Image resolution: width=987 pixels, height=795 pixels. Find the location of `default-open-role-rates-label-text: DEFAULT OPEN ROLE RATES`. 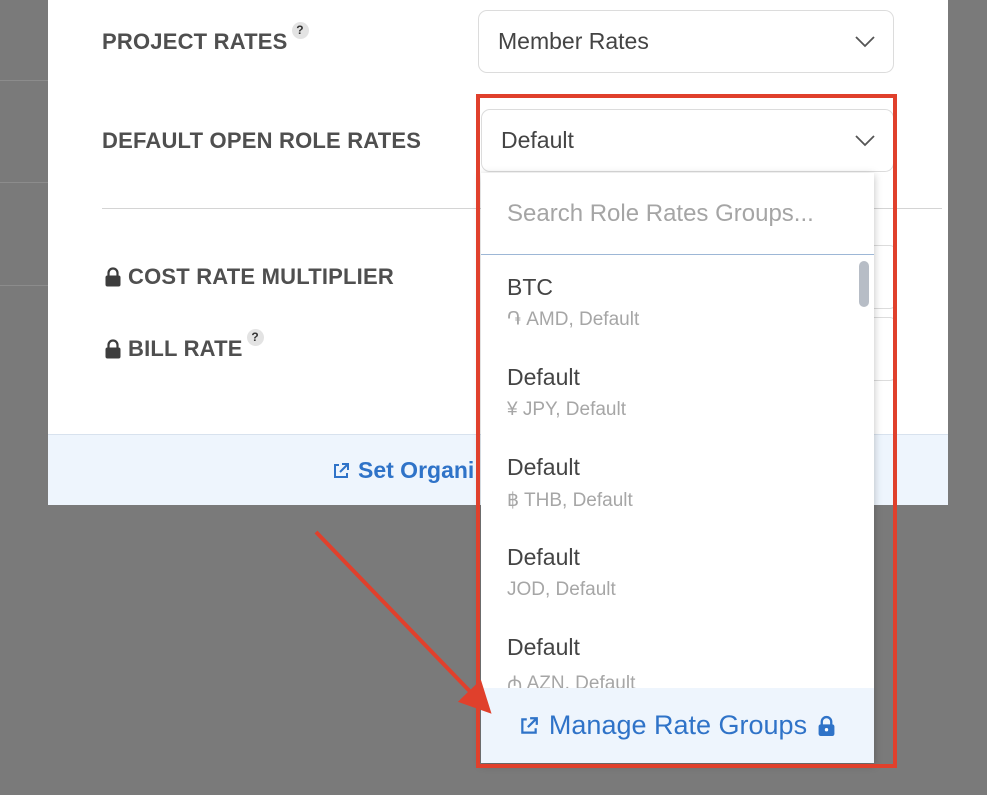

default-open-role-rates-label-text: DEFAULT OPEN ROLE RATES is located at coordinates (262, 140).